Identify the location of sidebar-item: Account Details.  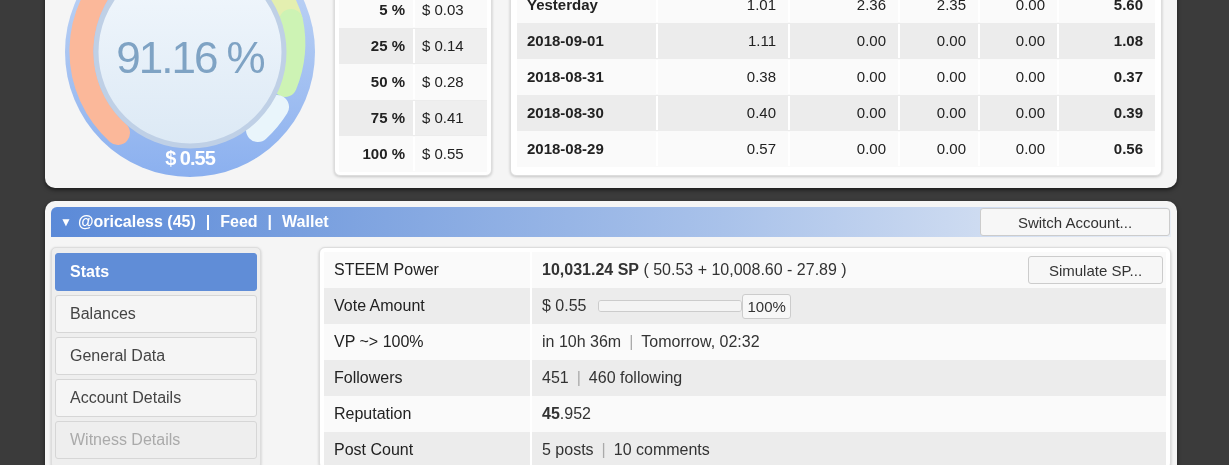
(156, 398).